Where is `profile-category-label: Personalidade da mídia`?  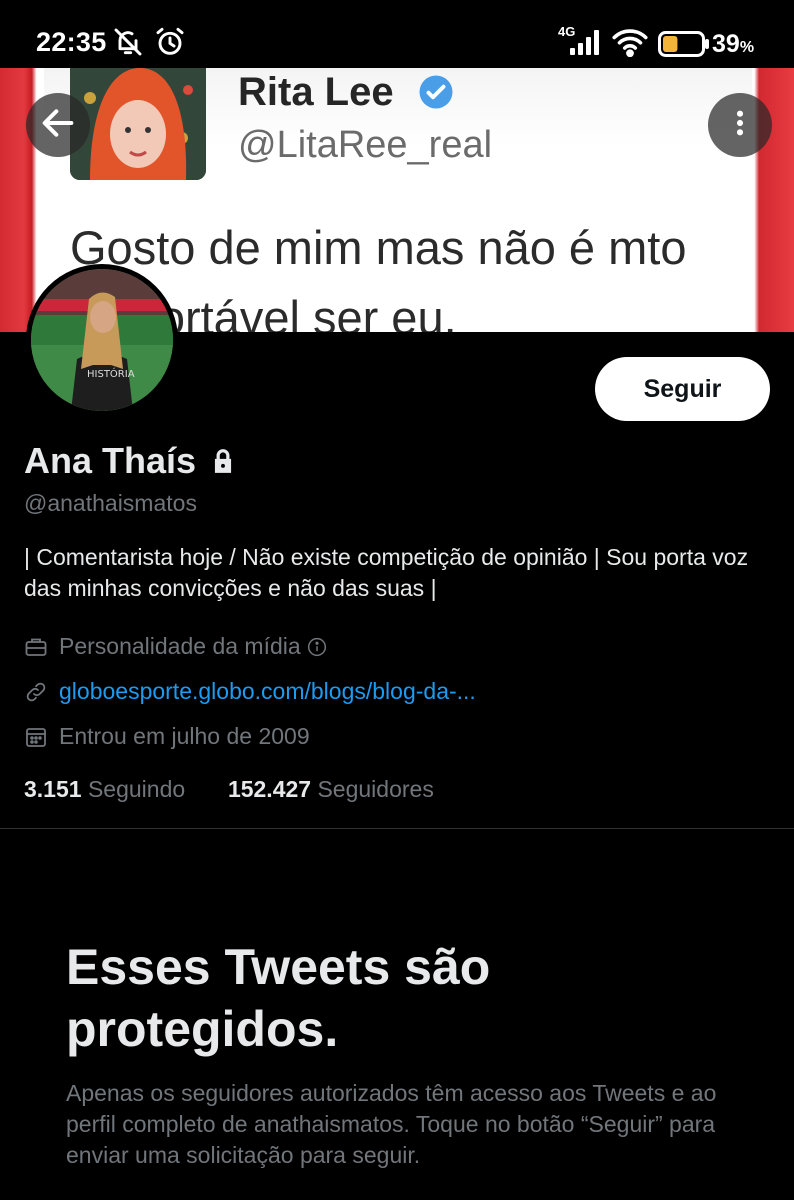 profile-category-label: Personalidade da mídia is located at coordinates (180, 646).